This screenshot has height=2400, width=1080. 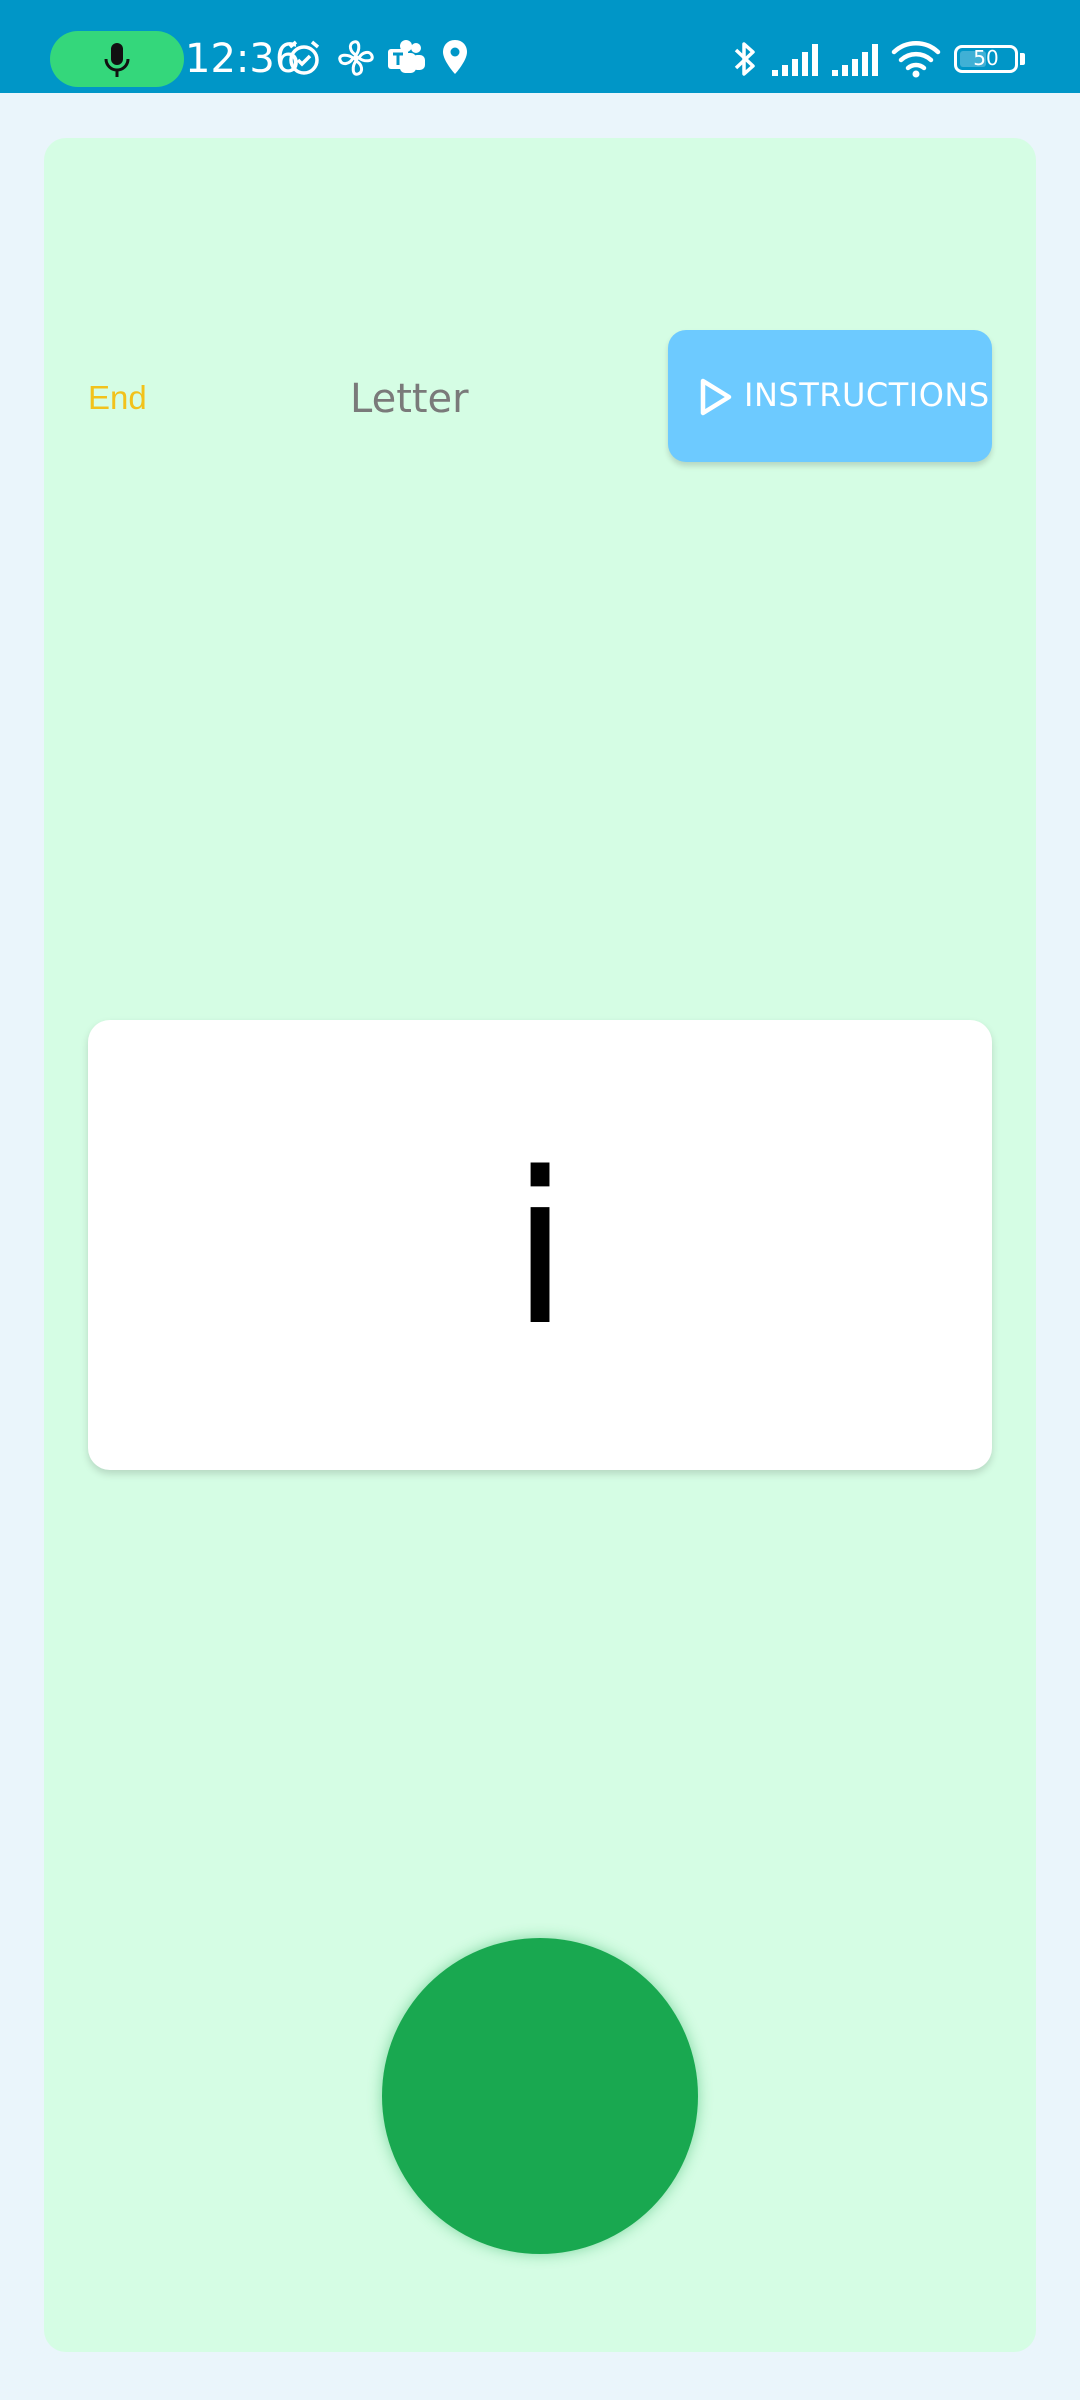 I want to click on instructions-button: INSTRUCTIONS, so click(x=830, y=396).